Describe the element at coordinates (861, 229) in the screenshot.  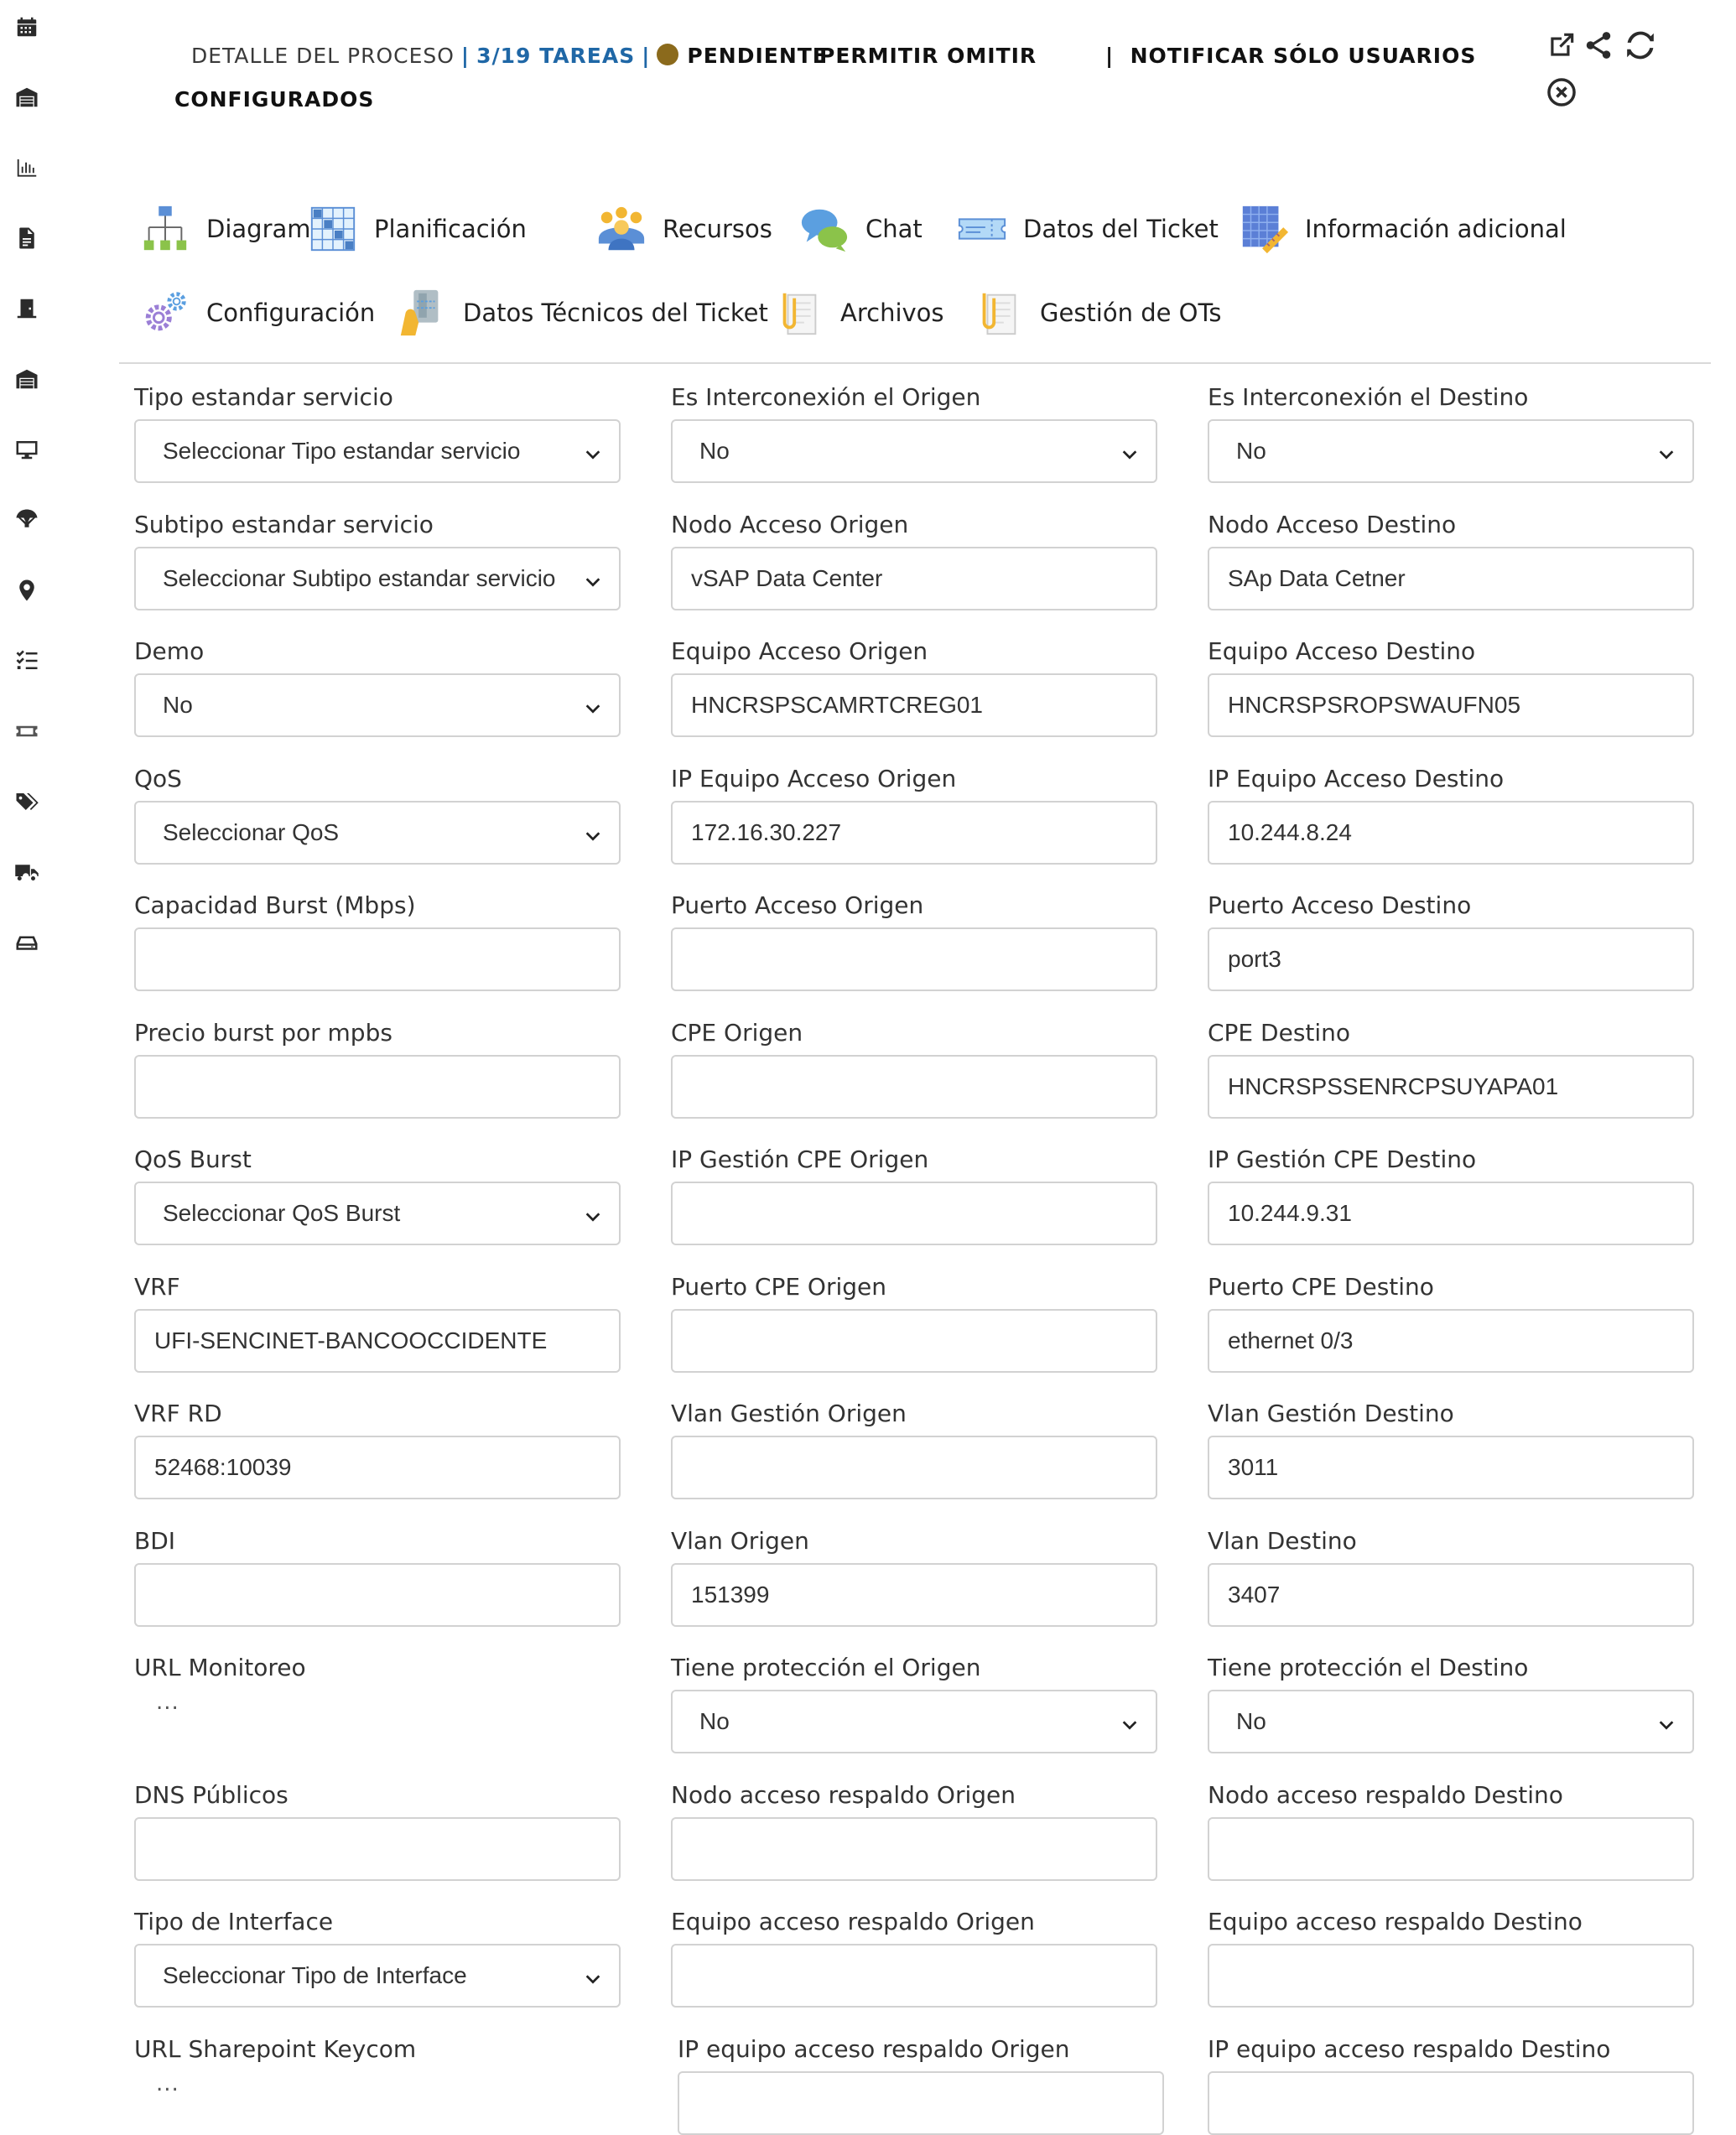
I see `tab-chat: Chat` at that location.